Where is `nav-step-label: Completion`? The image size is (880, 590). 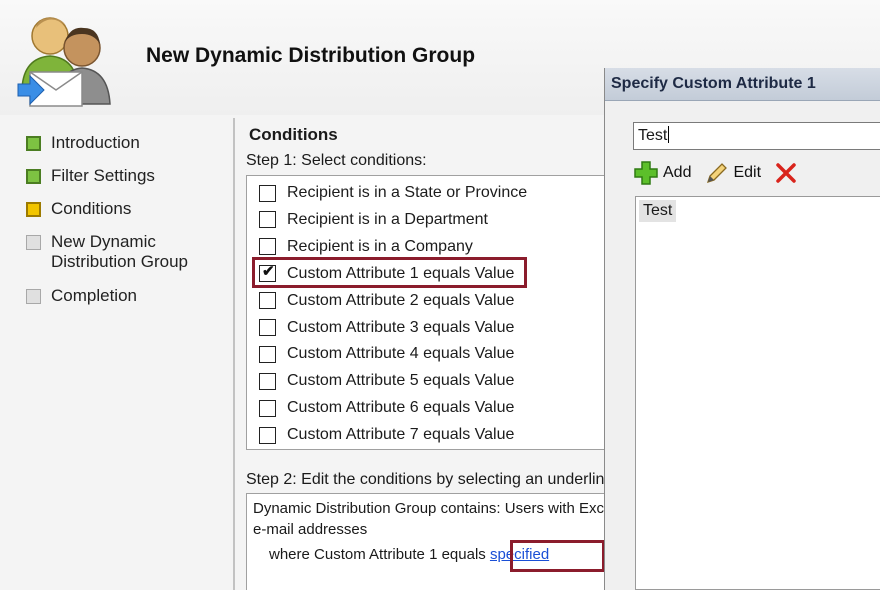 nav-step-label: Completion is located at coordinates (94, 295).